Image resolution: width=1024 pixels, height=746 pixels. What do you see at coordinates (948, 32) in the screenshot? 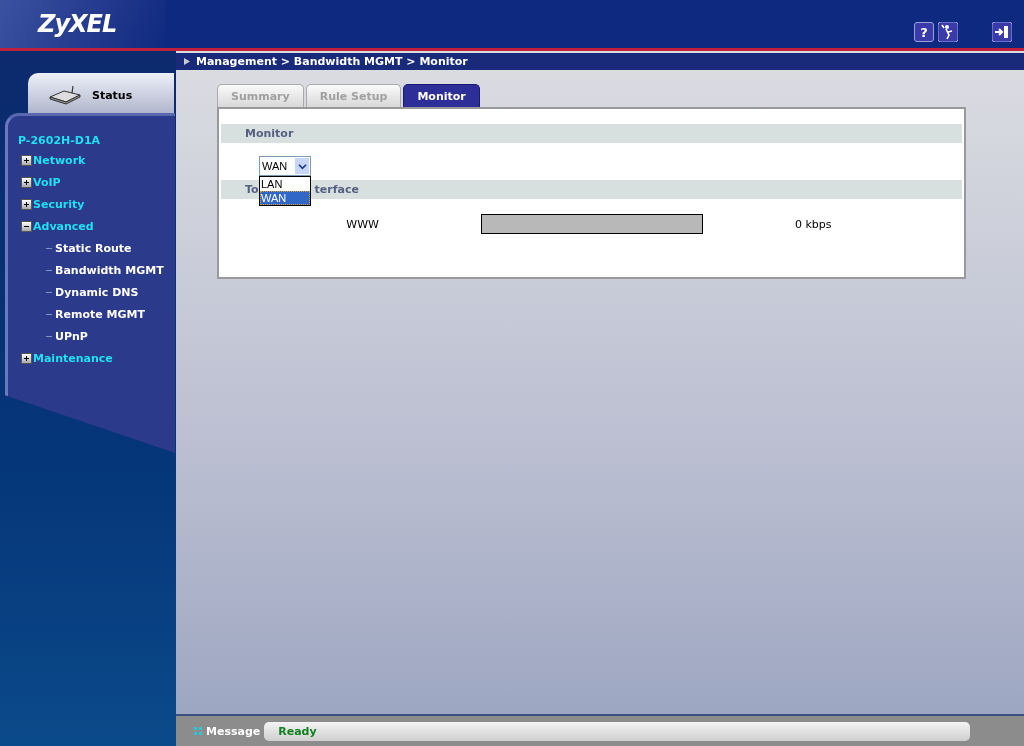
I see `wizard-icon` at bounding box center [948, 32].